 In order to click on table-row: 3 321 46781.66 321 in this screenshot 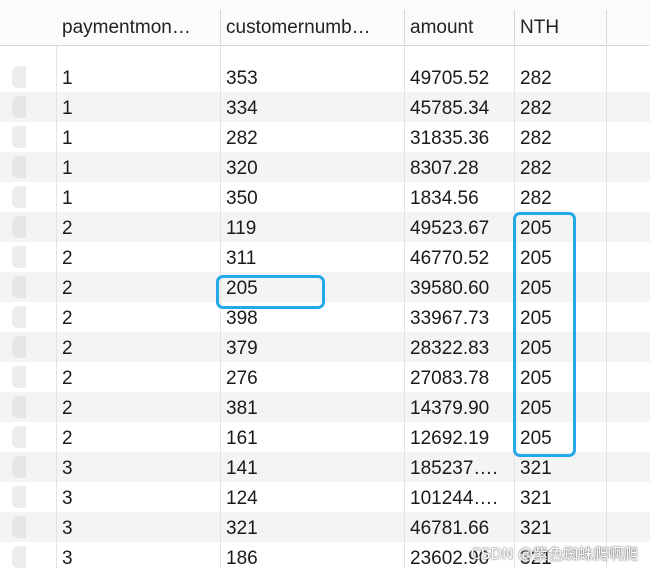, I will do `click(325, 527)`.